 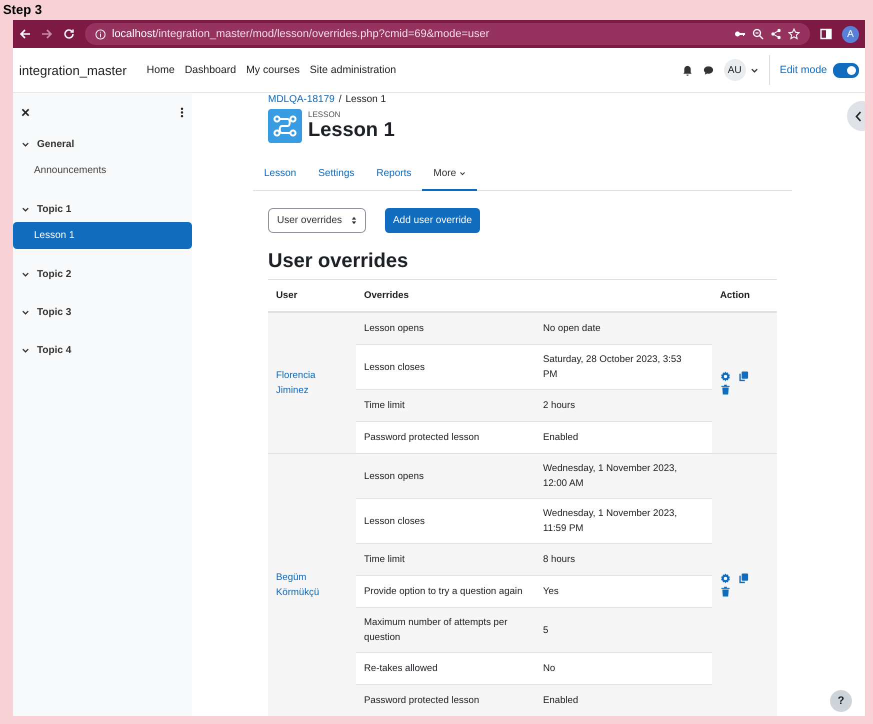 What do you see at coordinates (54, 274) in the screenshot?
I see `section-title: Topic 2` at bounding box center [54, 274].